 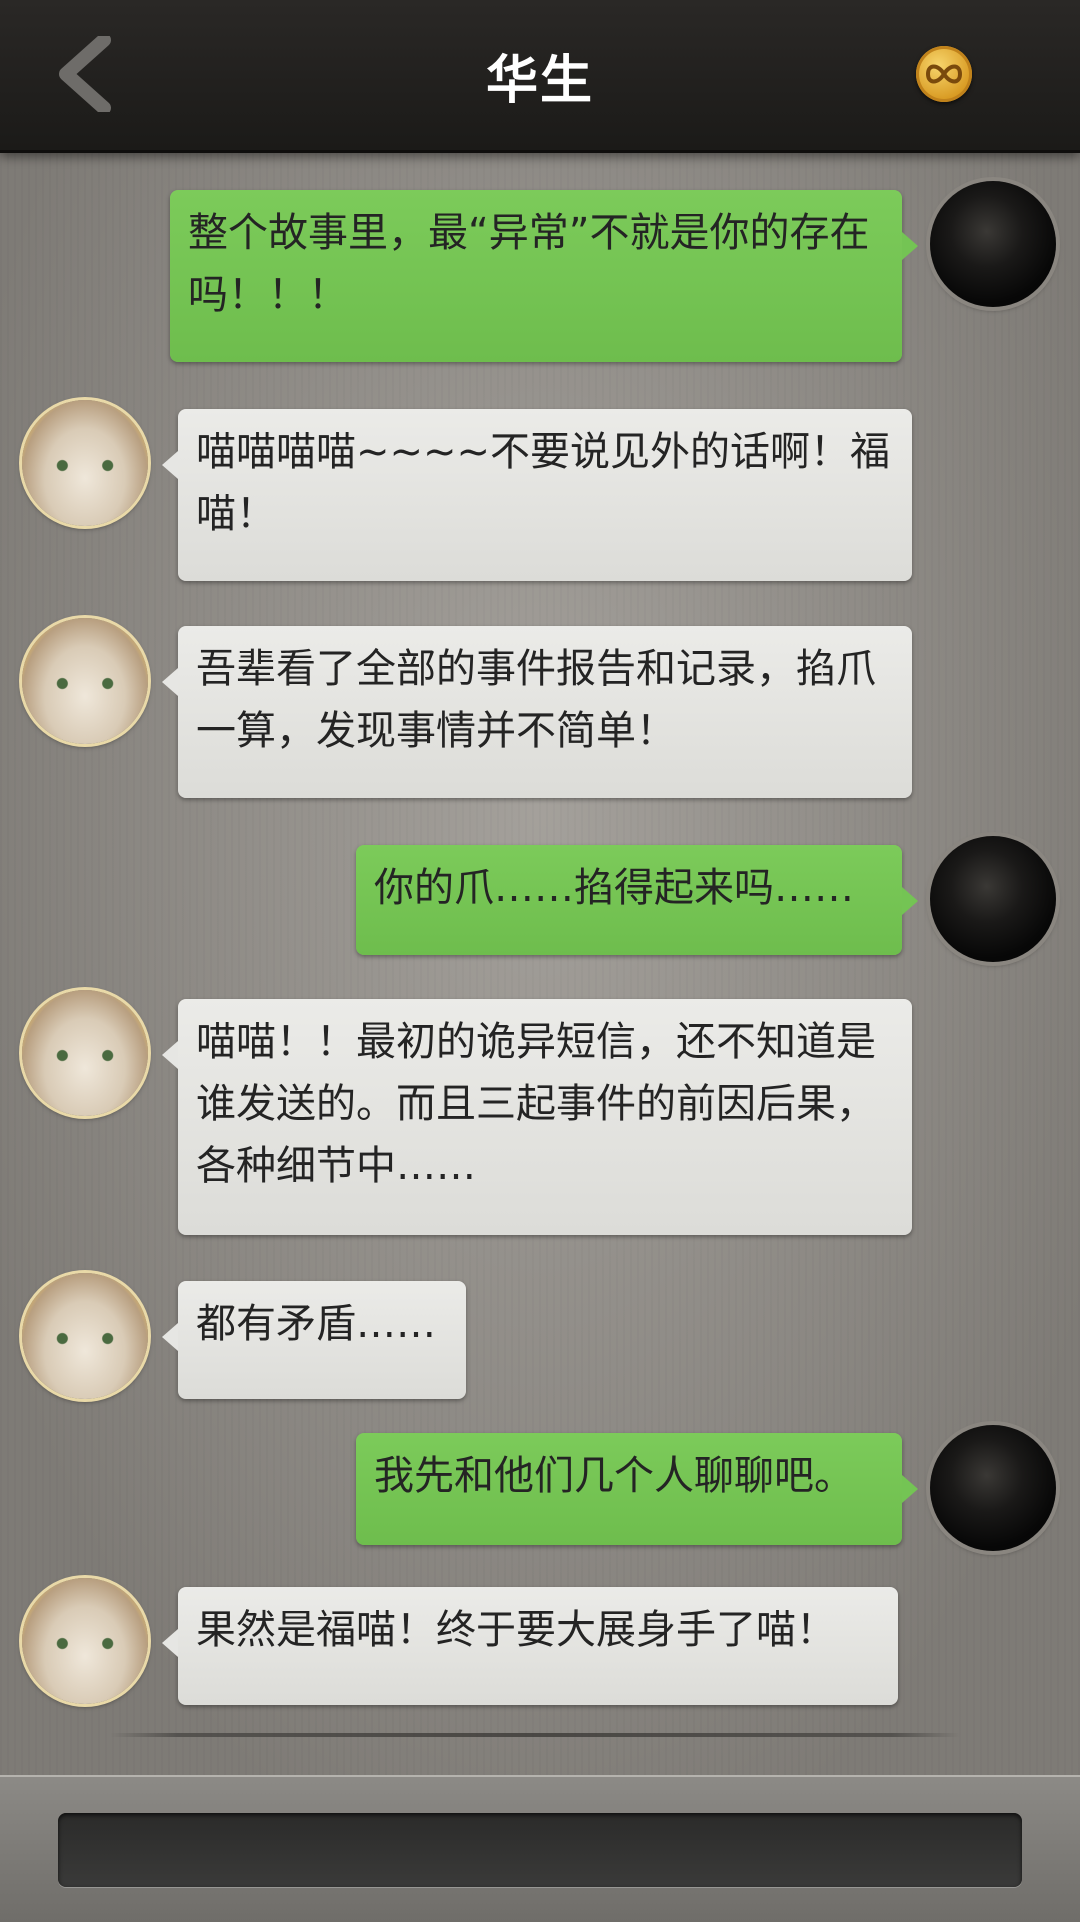 I want to click on message-text: 果然是福喵！终于要大展身手了喵！, so click(x=516, y=1630).